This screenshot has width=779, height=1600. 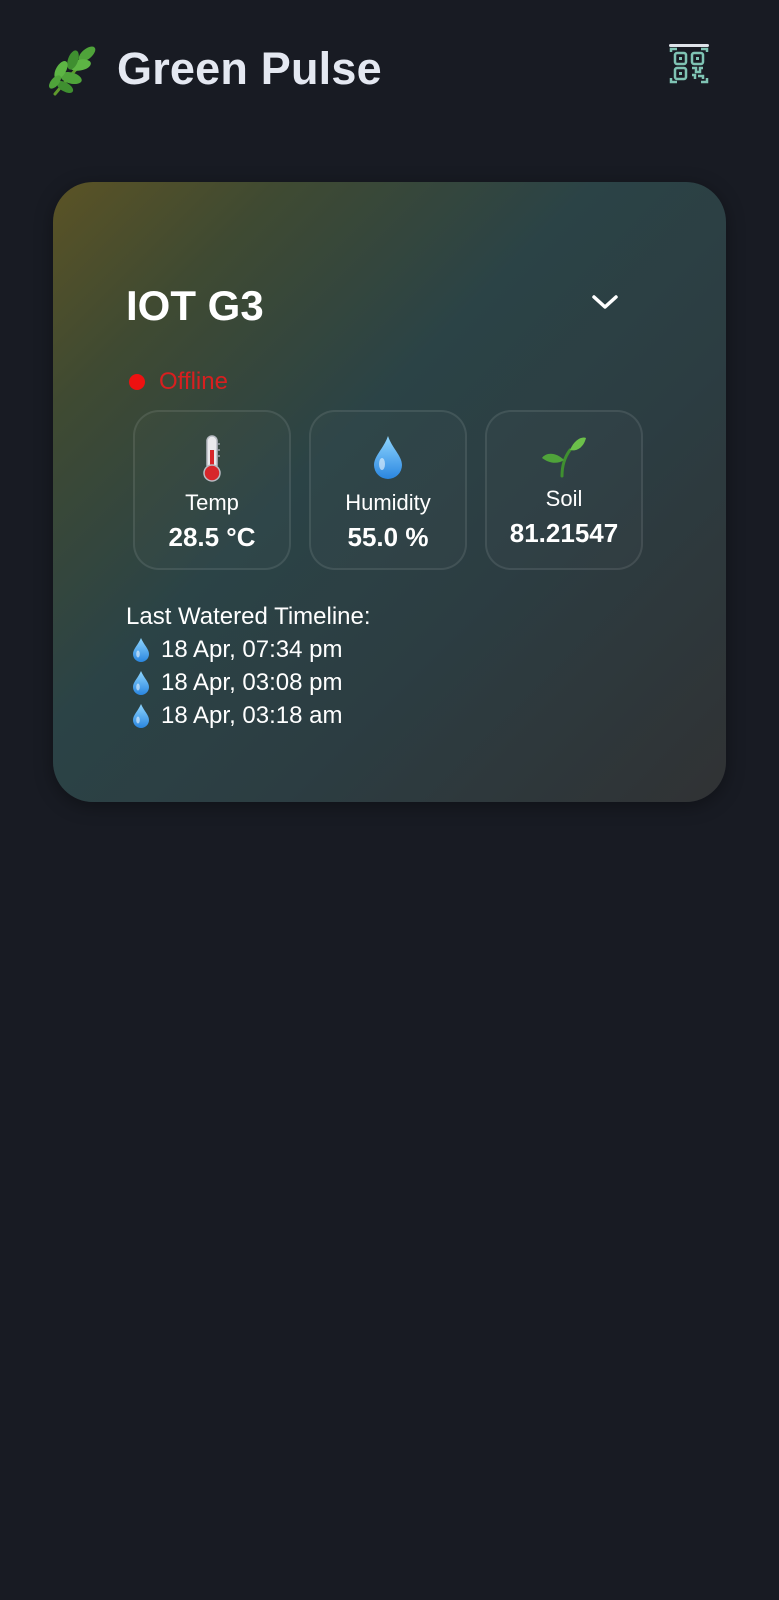 What do you see at coordinates (212, 537) in the screenshot?
I see `metric-temp-value: 28.5 °C` at bounding box center [212, 537].